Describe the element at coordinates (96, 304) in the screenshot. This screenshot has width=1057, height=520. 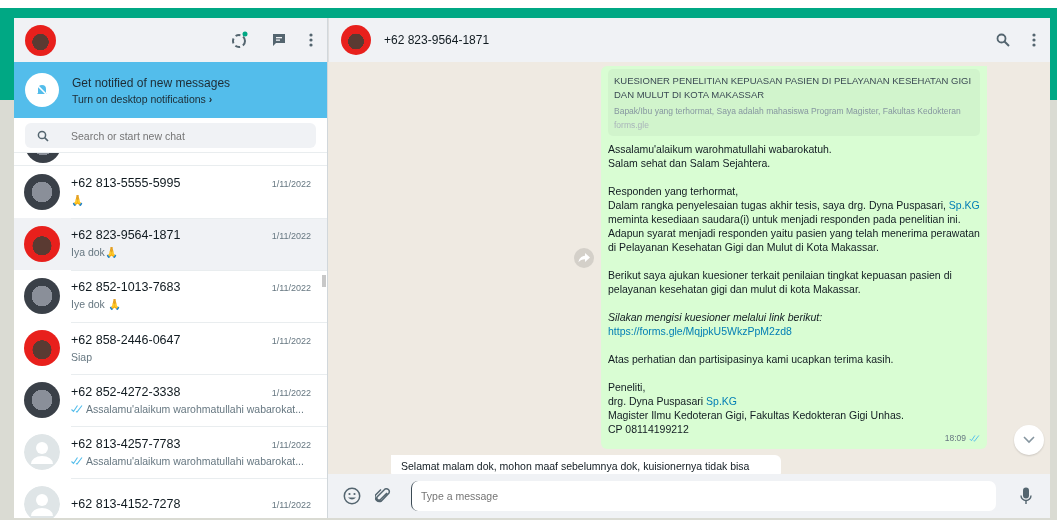
I see `message-preview: Iye dok 🙏` at that location.